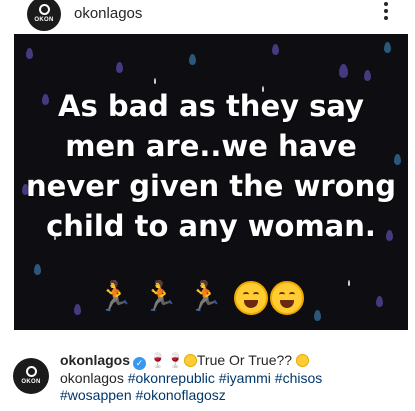 The width and height of the screenshot is (415, 411). Describe the element at coordinates (140, 363) in the screenshot. I see `verified-badge-icon: ✓` at that location.